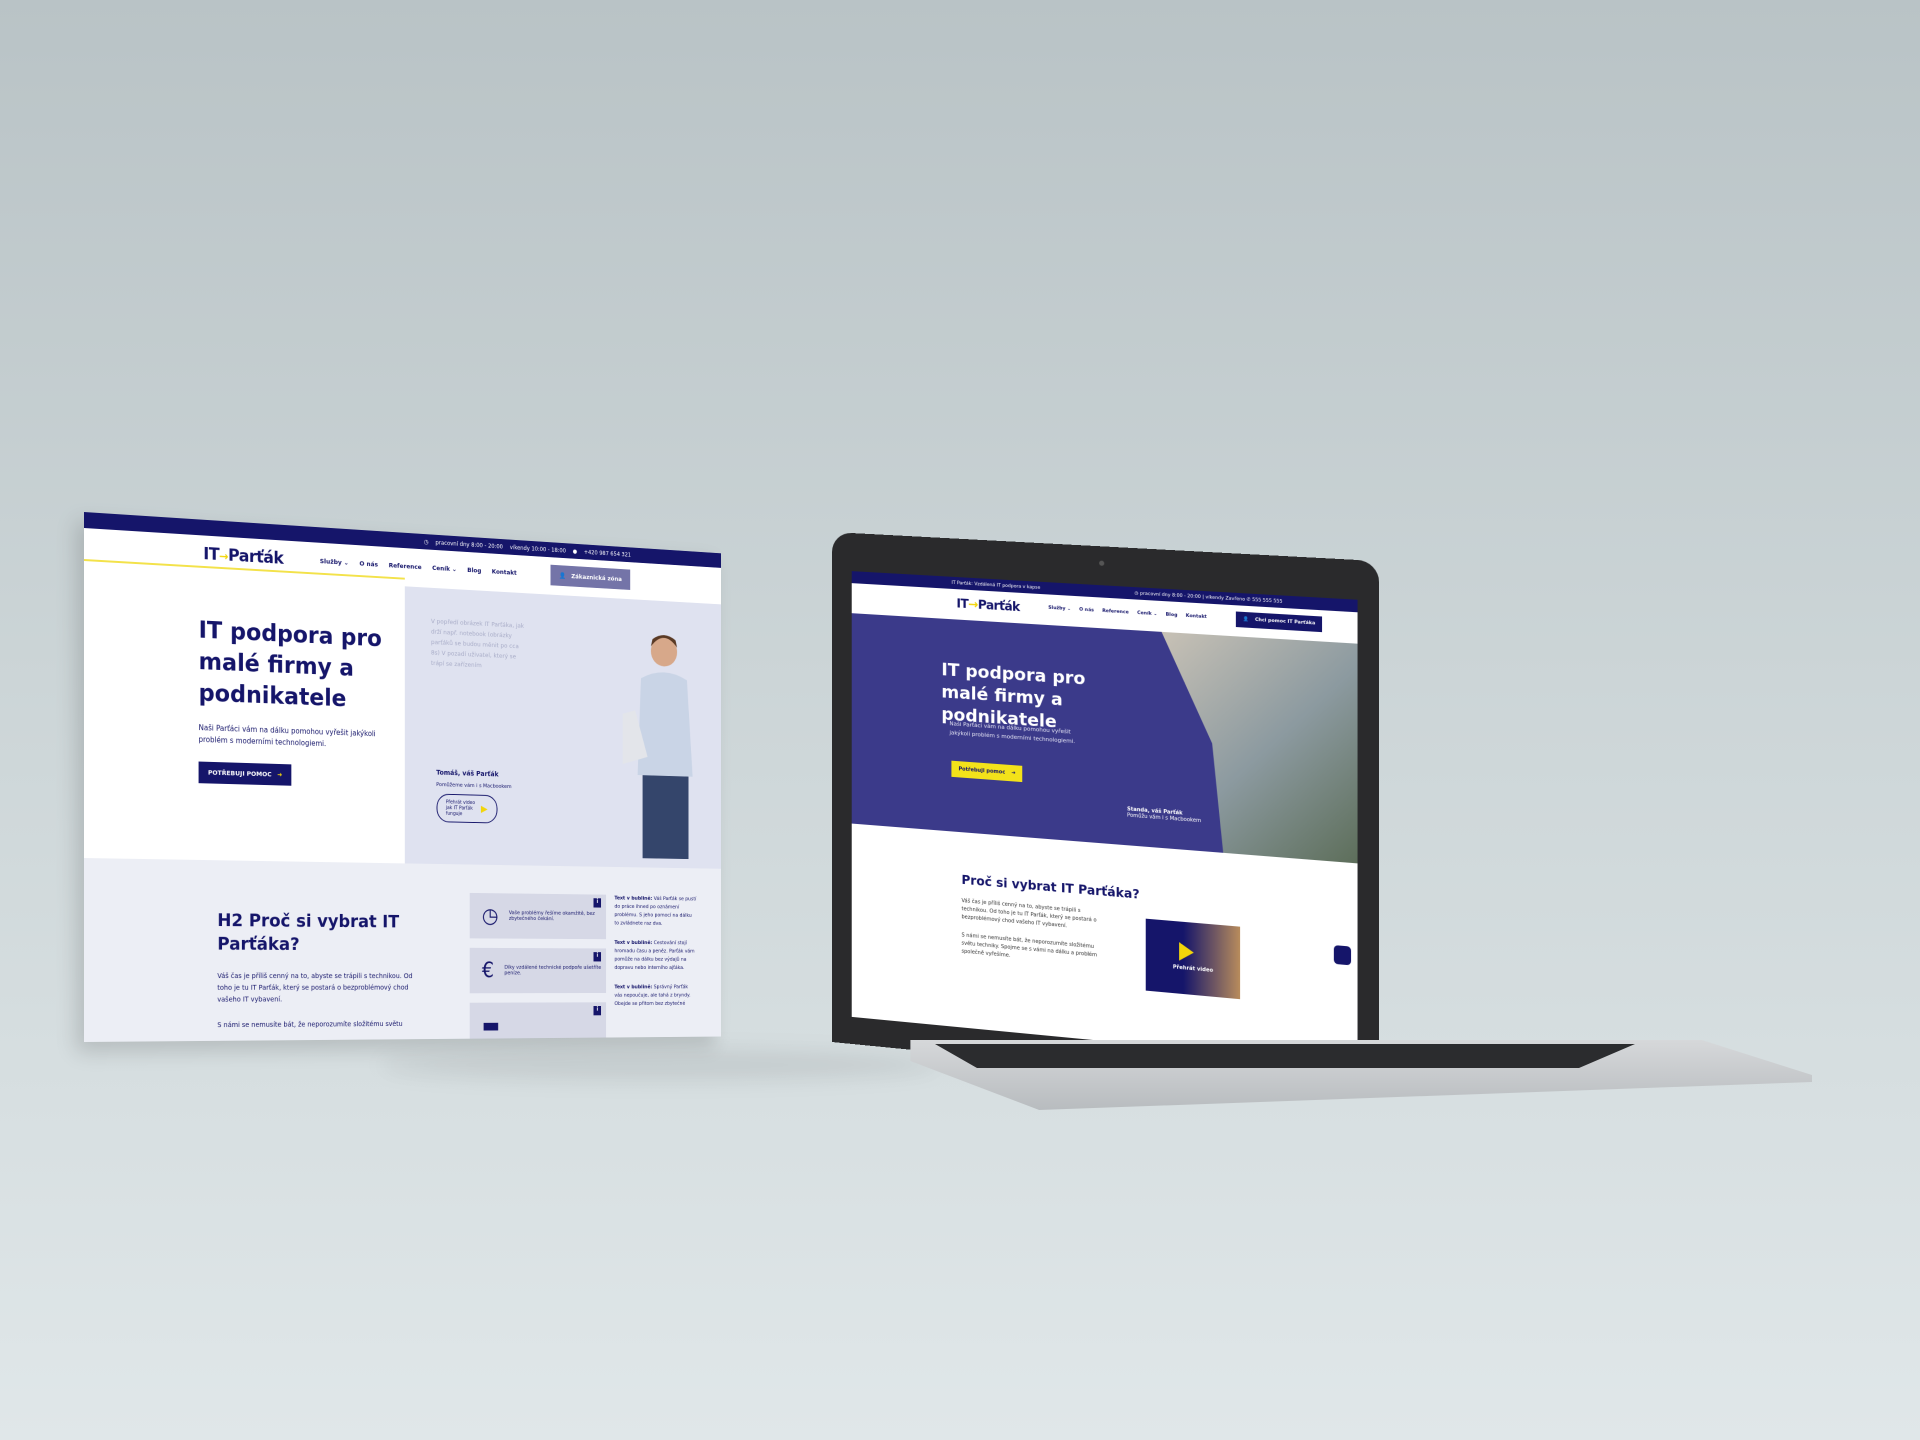  What do you see at coordinates (590, 577) in the screenshot?
I see `customer-zone-button: 👤 Zákaznická zóna` at bounding box center [590, 577].